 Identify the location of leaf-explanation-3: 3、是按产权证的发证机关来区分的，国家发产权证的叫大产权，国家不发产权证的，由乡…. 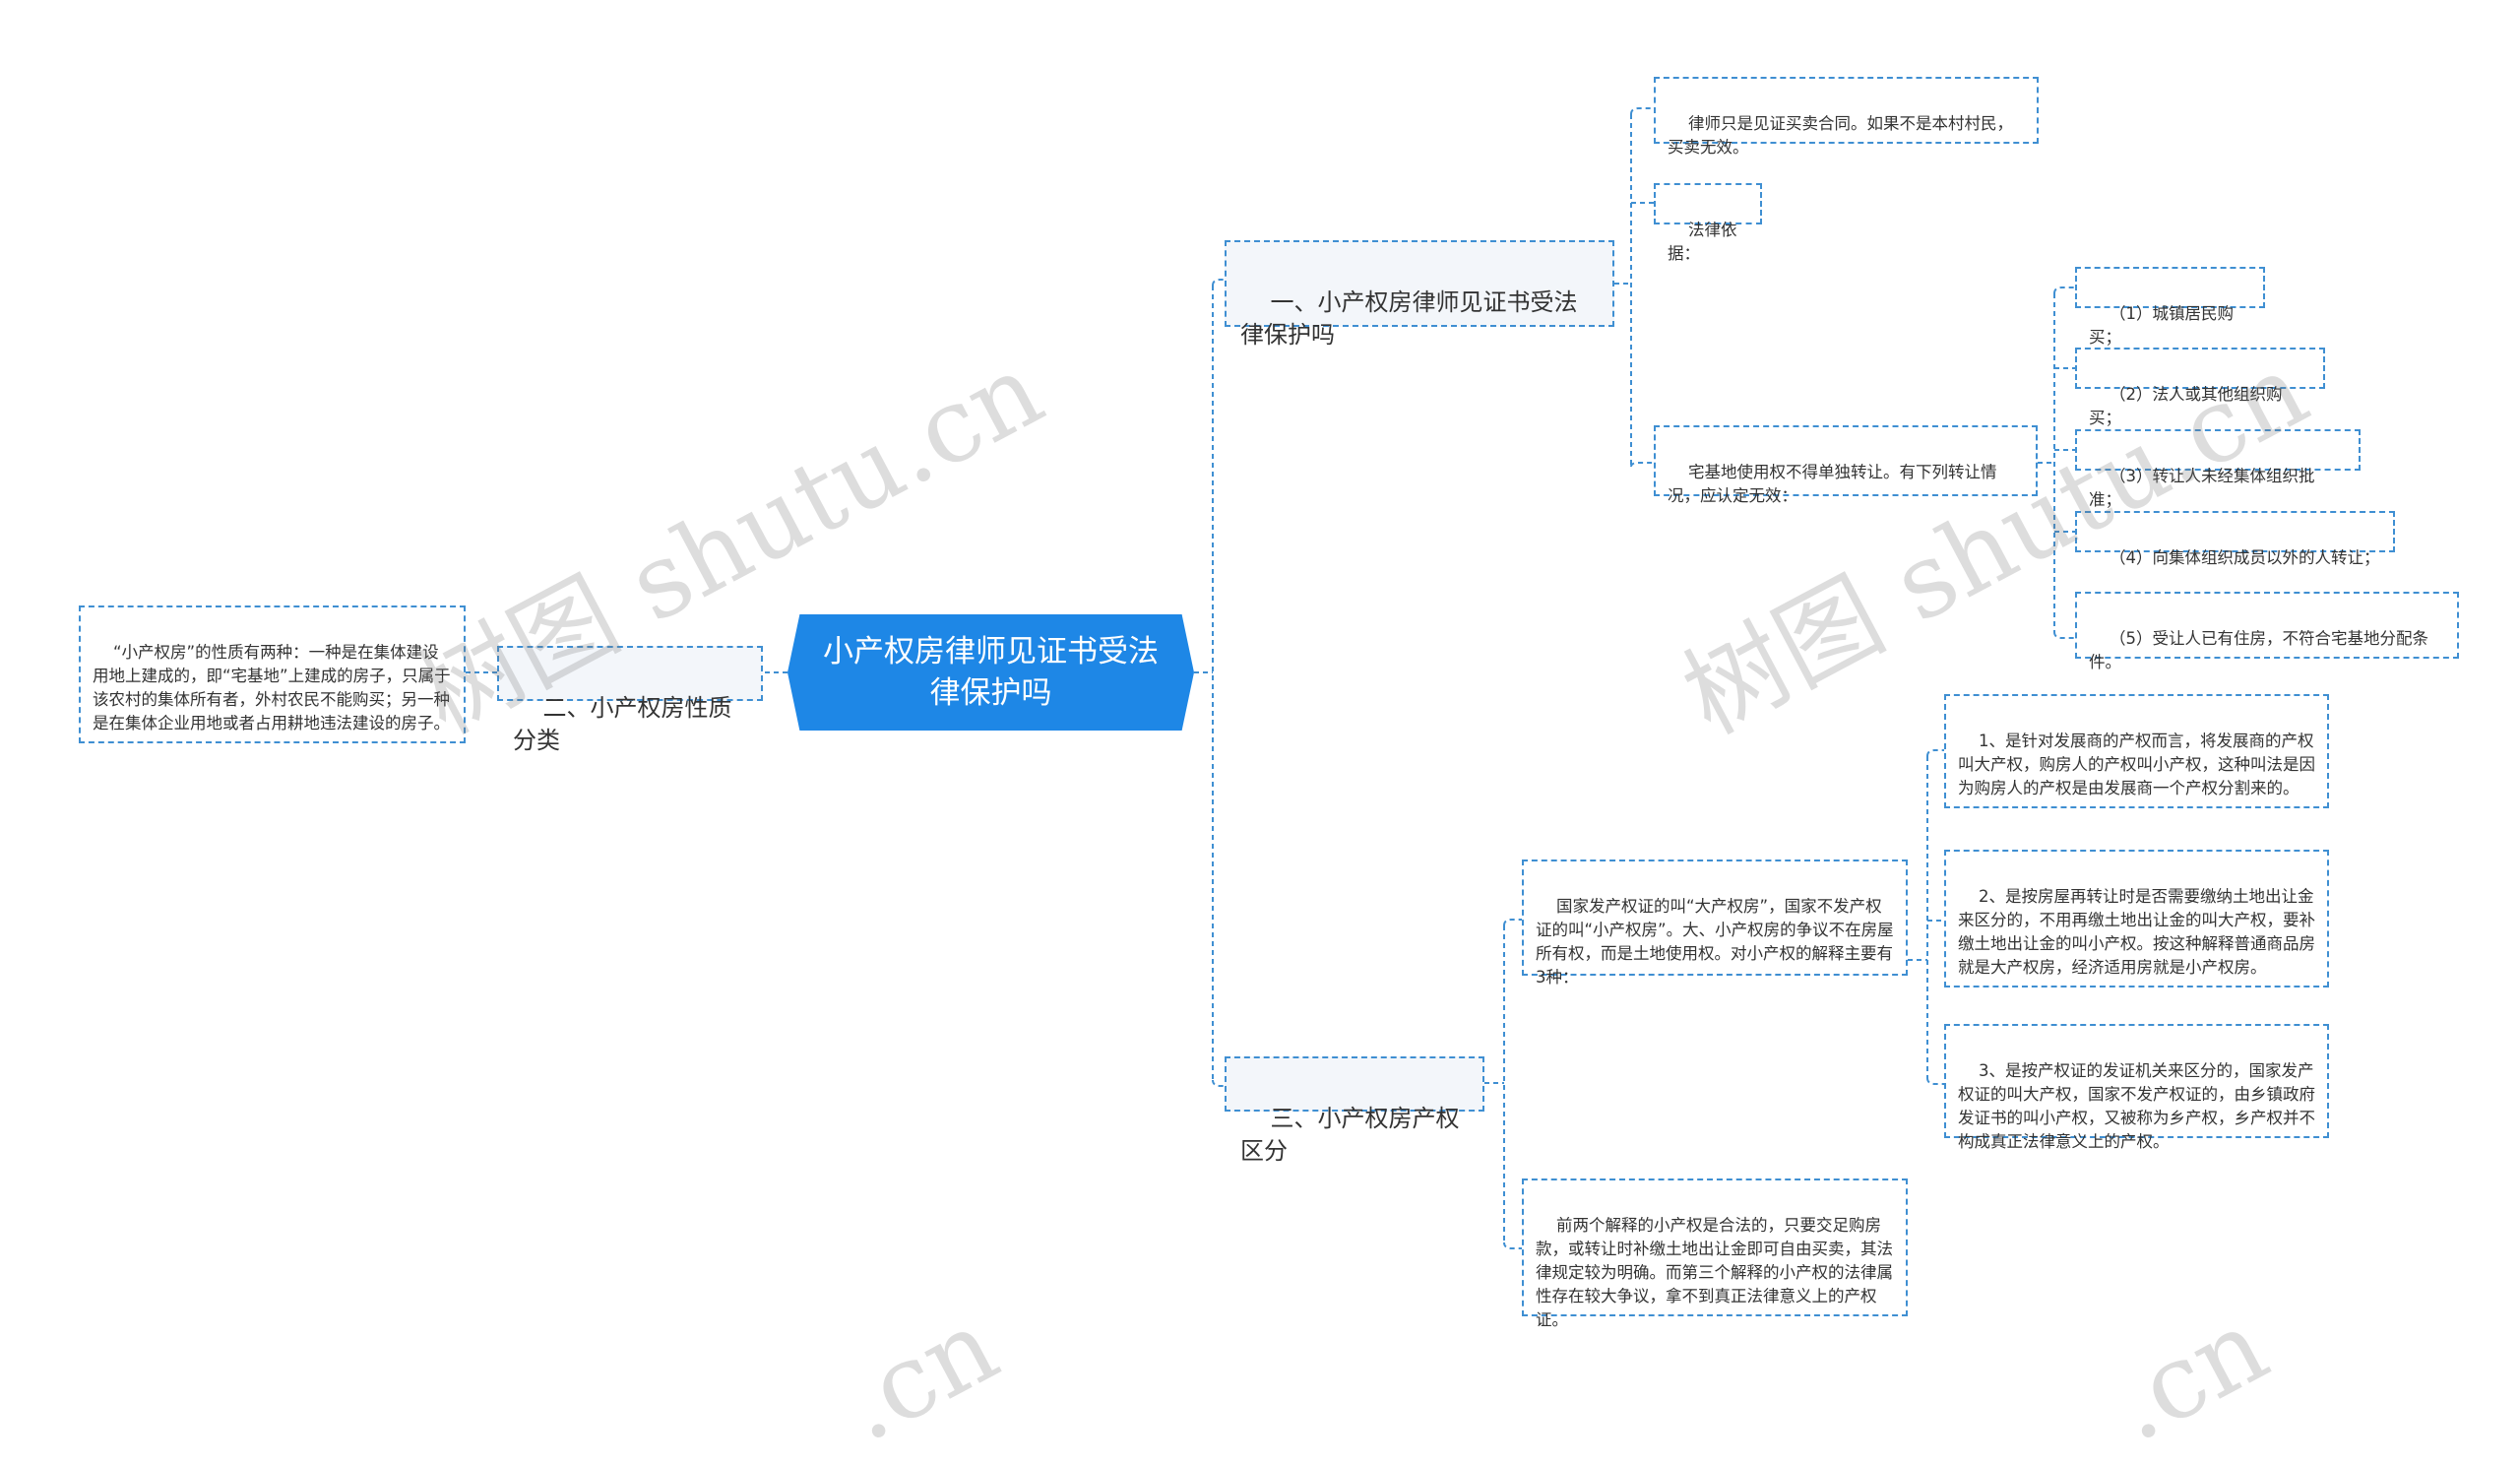
(2136, 1087).